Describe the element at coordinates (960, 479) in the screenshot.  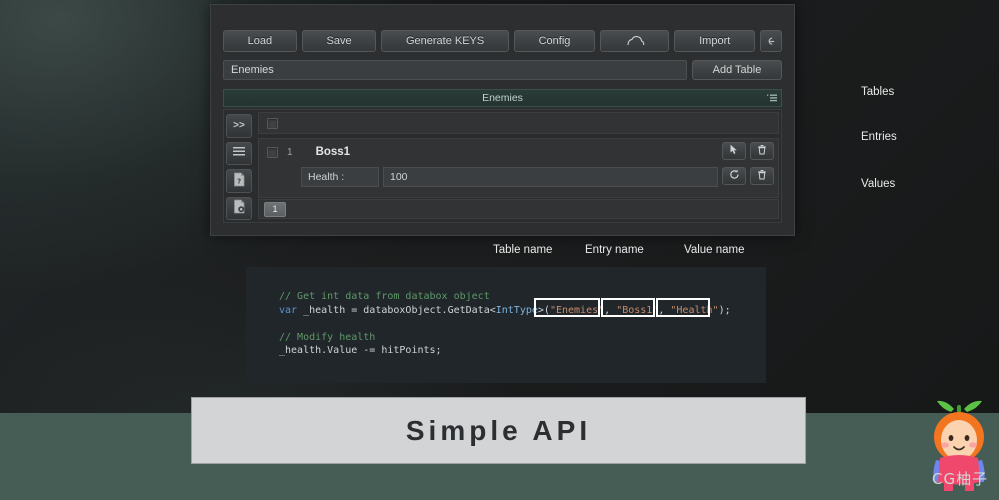
I see `watermark-text: CG柚子` at that location.